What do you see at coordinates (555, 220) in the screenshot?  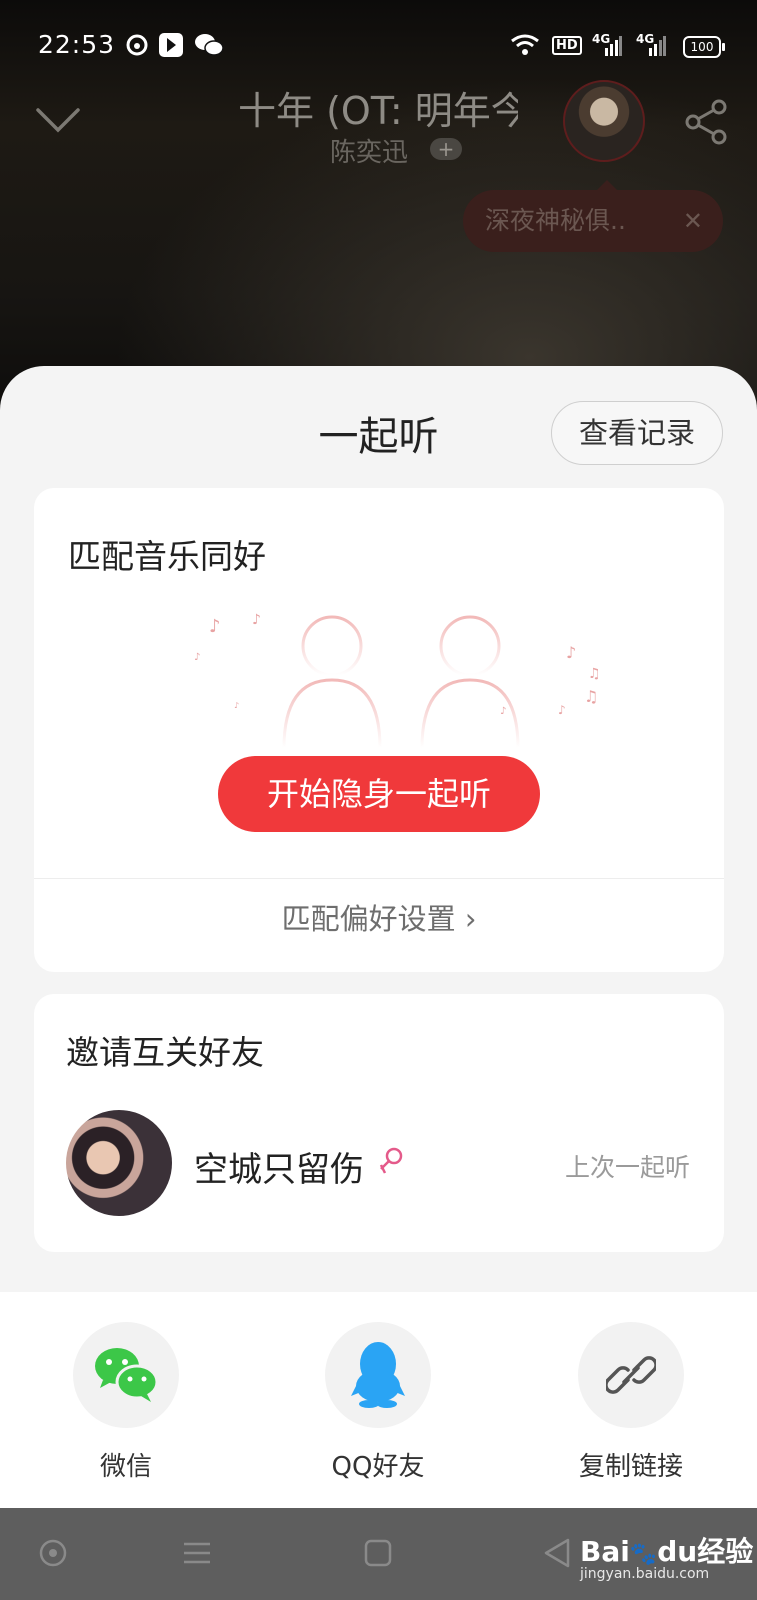 I see `club-tooltip-text: 深夜神秘俱..` at bounding box center [555, 220].